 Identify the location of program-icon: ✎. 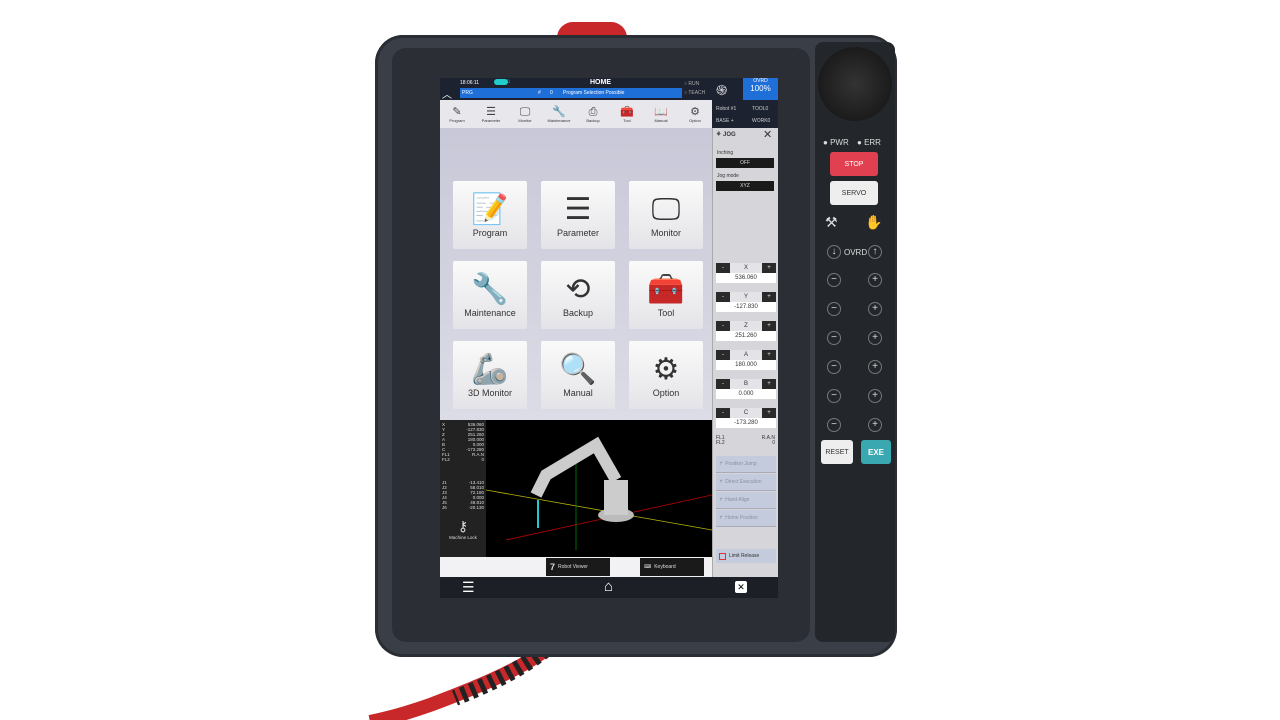
(457, 111).